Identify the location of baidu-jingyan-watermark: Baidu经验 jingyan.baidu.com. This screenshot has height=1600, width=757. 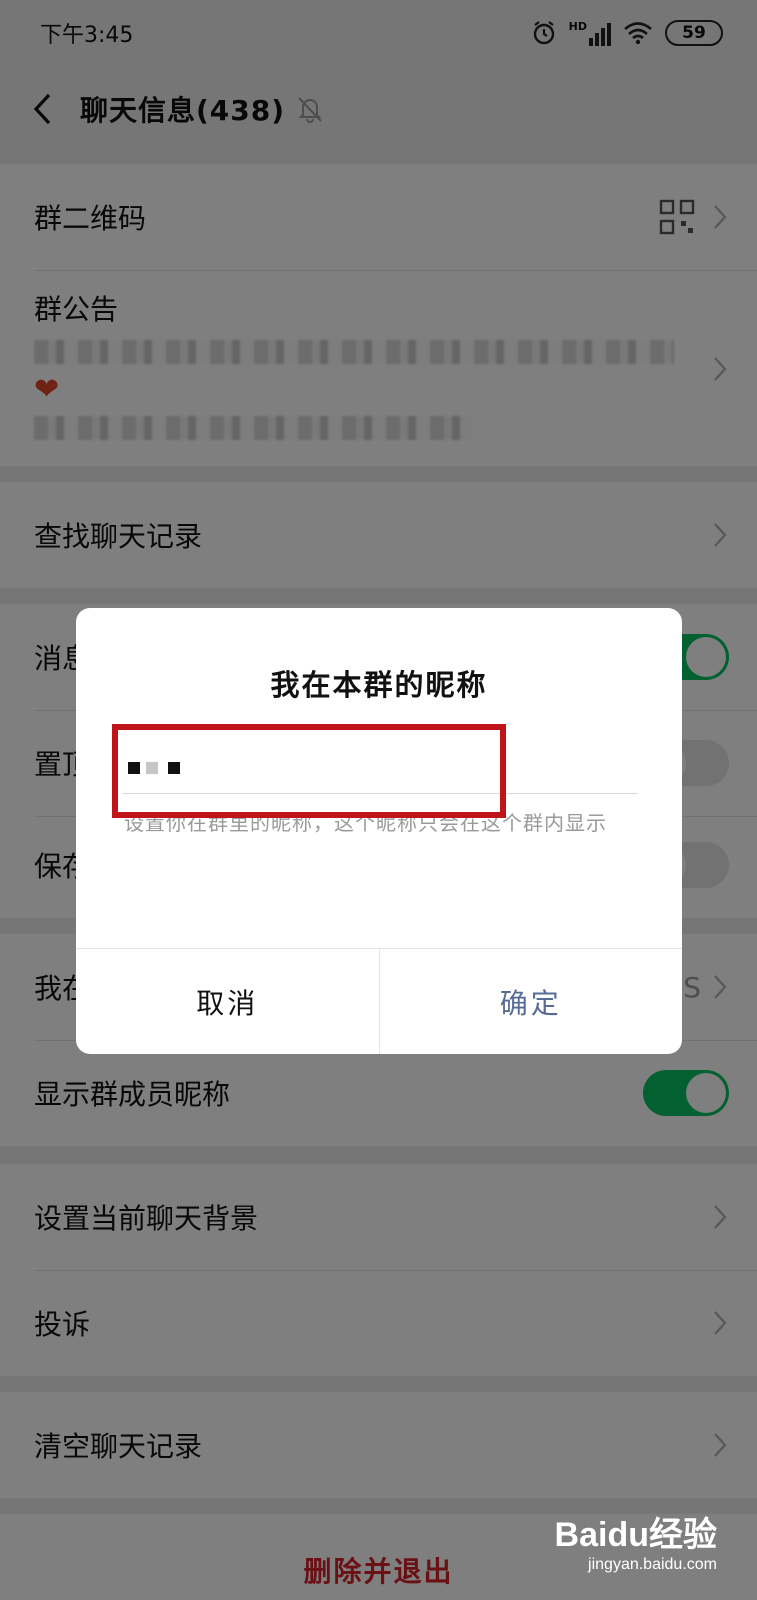
(636, 1540).